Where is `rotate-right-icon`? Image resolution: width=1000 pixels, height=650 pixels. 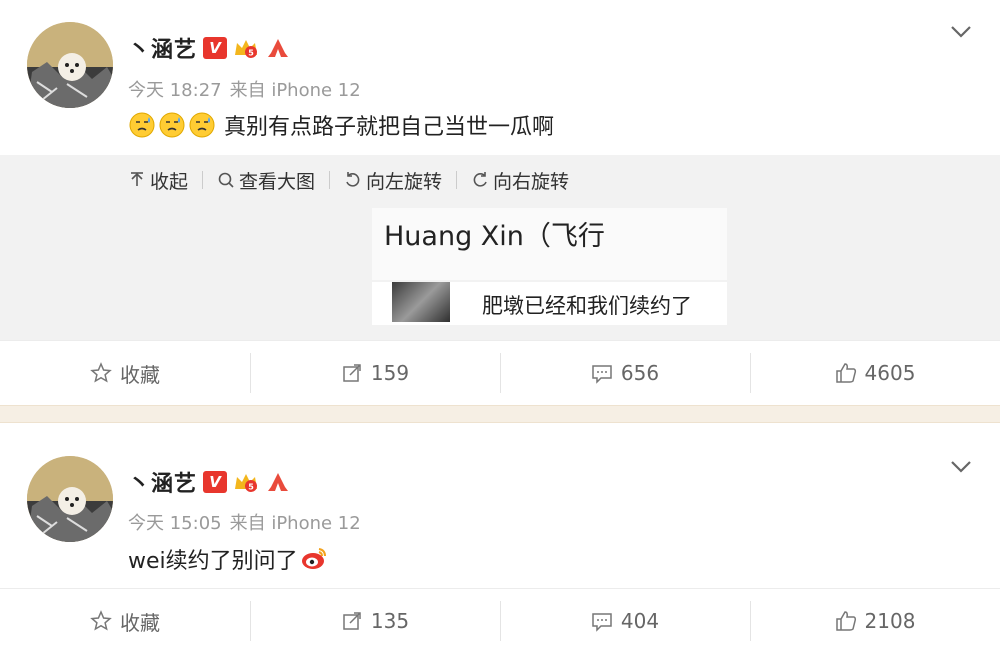
rotate-right-icon is located at coordinates (480, 179).